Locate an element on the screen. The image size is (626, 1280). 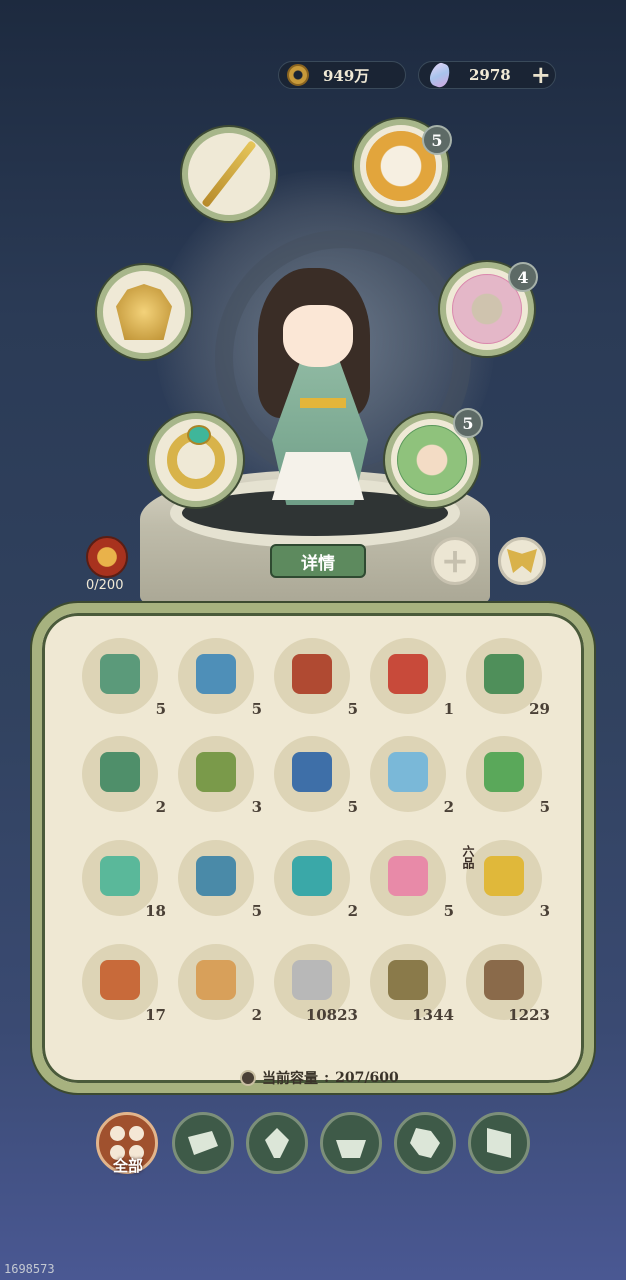
item-grade-label: 六品 is located at coordinates (468, 857).